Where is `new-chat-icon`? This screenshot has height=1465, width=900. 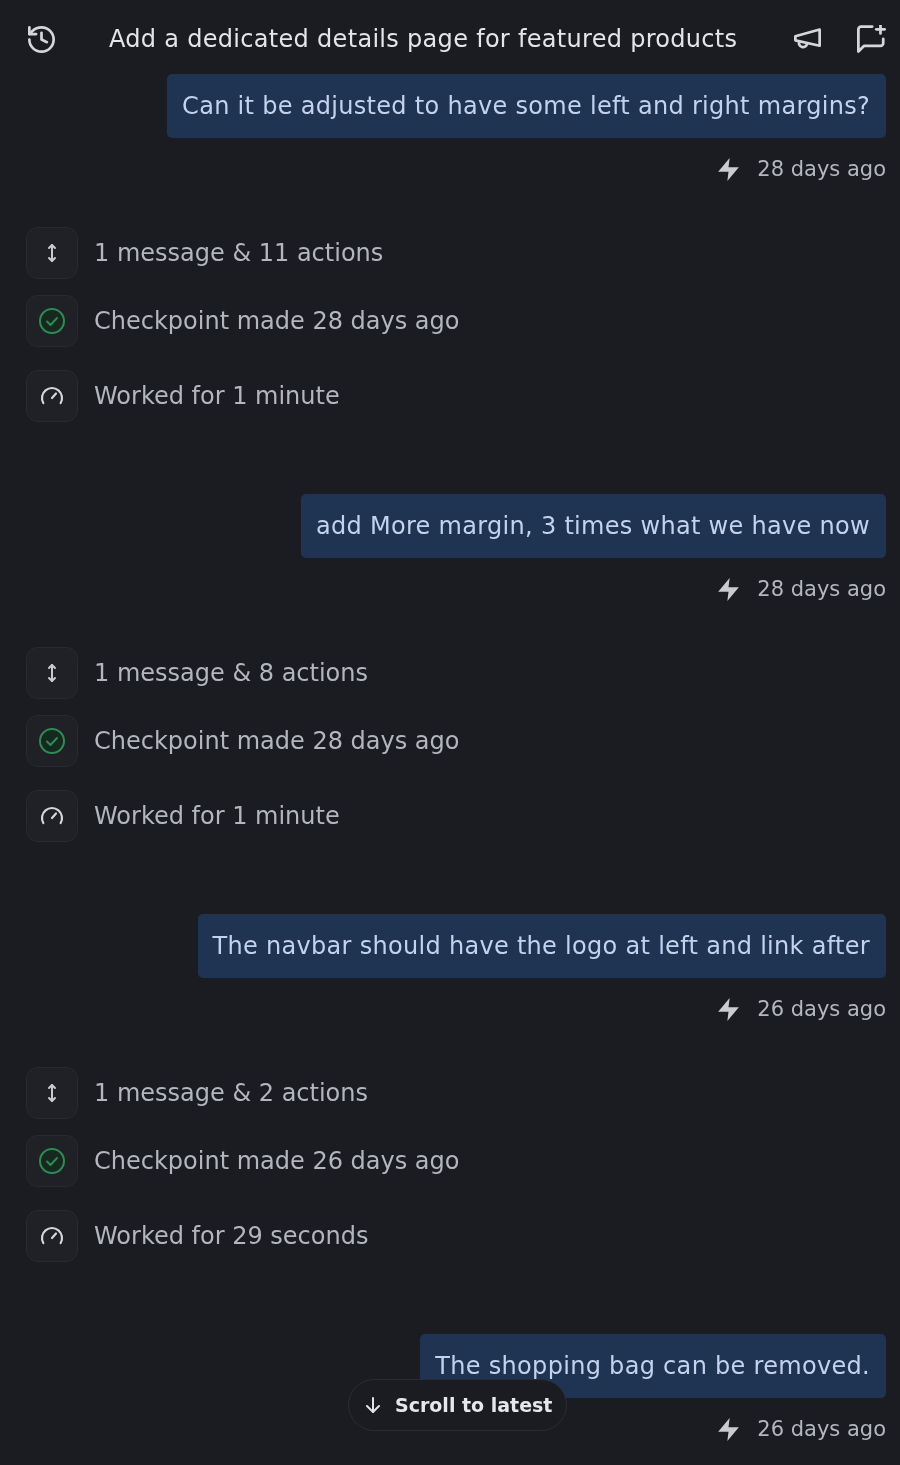
new-chat-icon is located at coordinates (871, 39).